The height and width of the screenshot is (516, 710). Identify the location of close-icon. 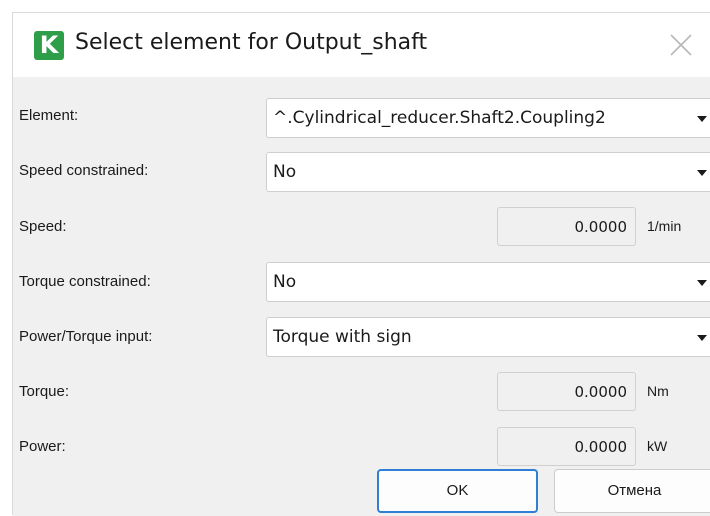
(681, 45).